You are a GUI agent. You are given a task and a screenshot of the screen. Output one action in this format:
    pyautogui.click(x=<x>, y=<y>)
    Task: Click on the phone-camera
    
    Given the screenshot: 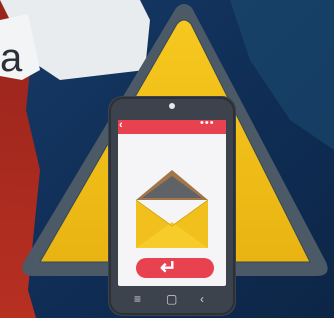 What is the action you would take?
    pyautogui.click(x=172, y=106)
    